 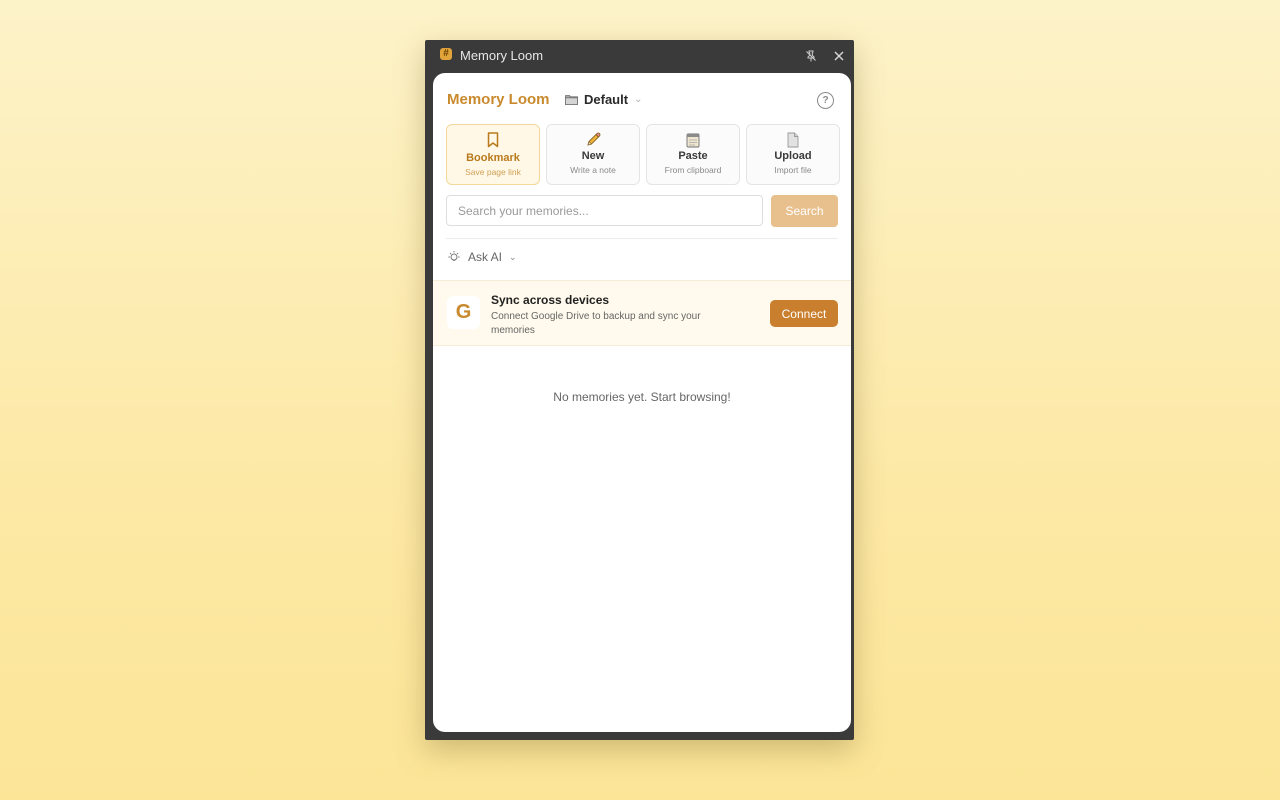 What do you see at coordinates (550, 300) in the screenshot?
I see `sync-title: Sync across devices` at bounding box center [550, 300].